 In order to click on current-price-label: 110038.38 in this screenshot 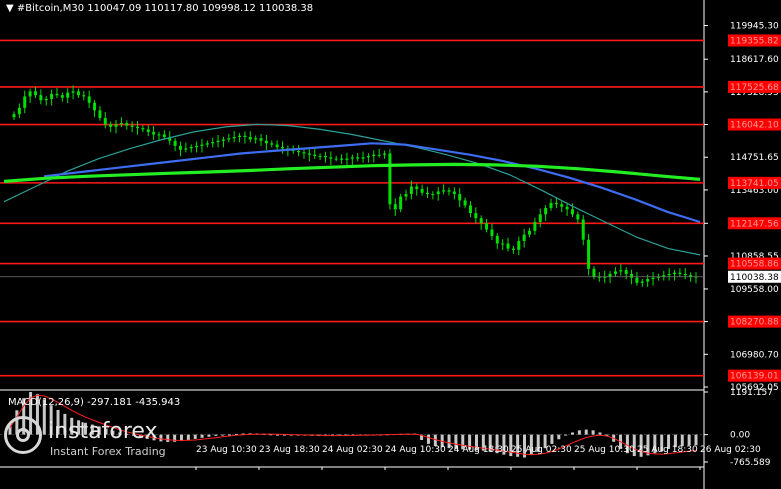, I will do `click(754, 278)`.